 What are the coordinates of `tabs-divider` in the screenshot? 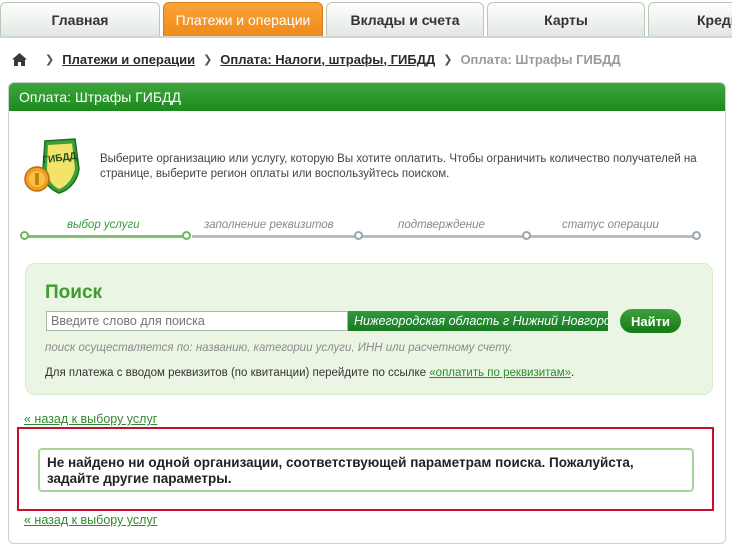 It's located at (366, 37).